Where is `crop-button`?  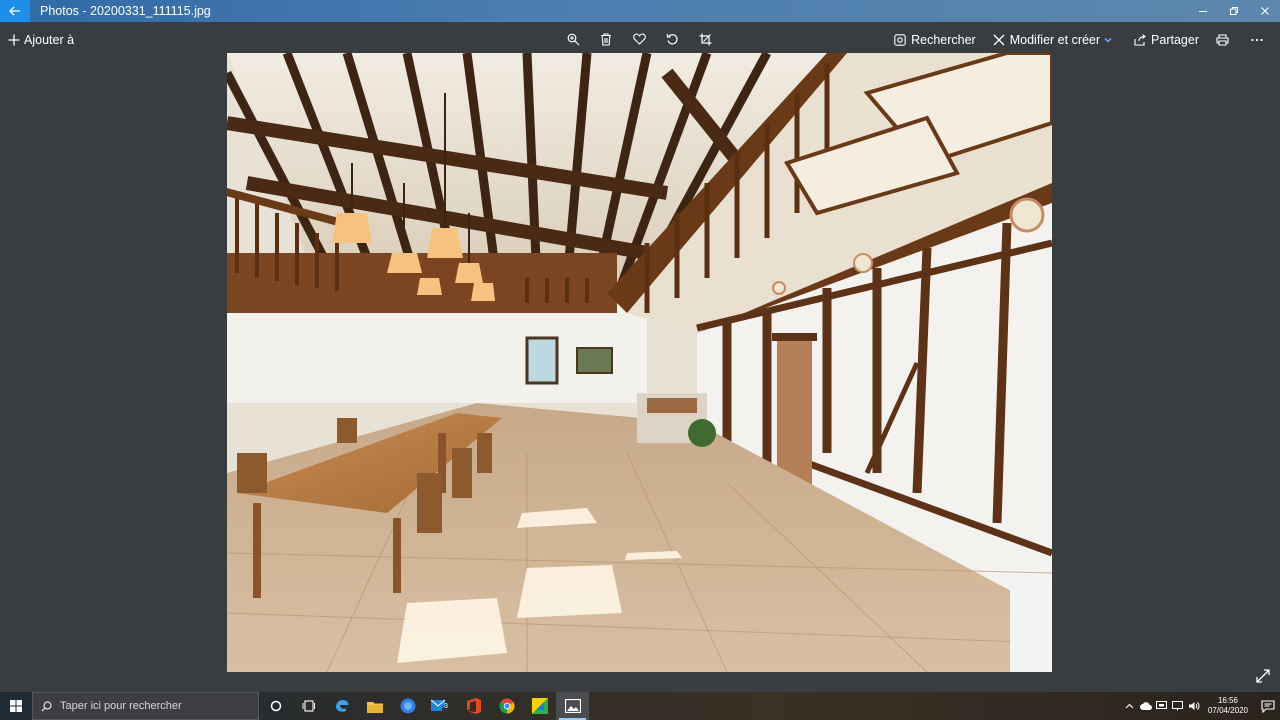 crop-button is located at coordinates (705, 39).